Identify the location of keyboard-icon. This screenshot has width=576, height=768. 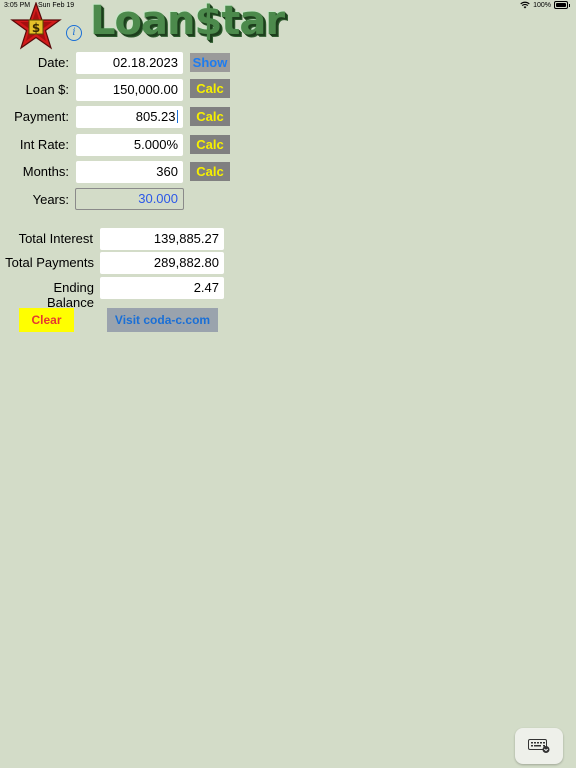
(539, 746).